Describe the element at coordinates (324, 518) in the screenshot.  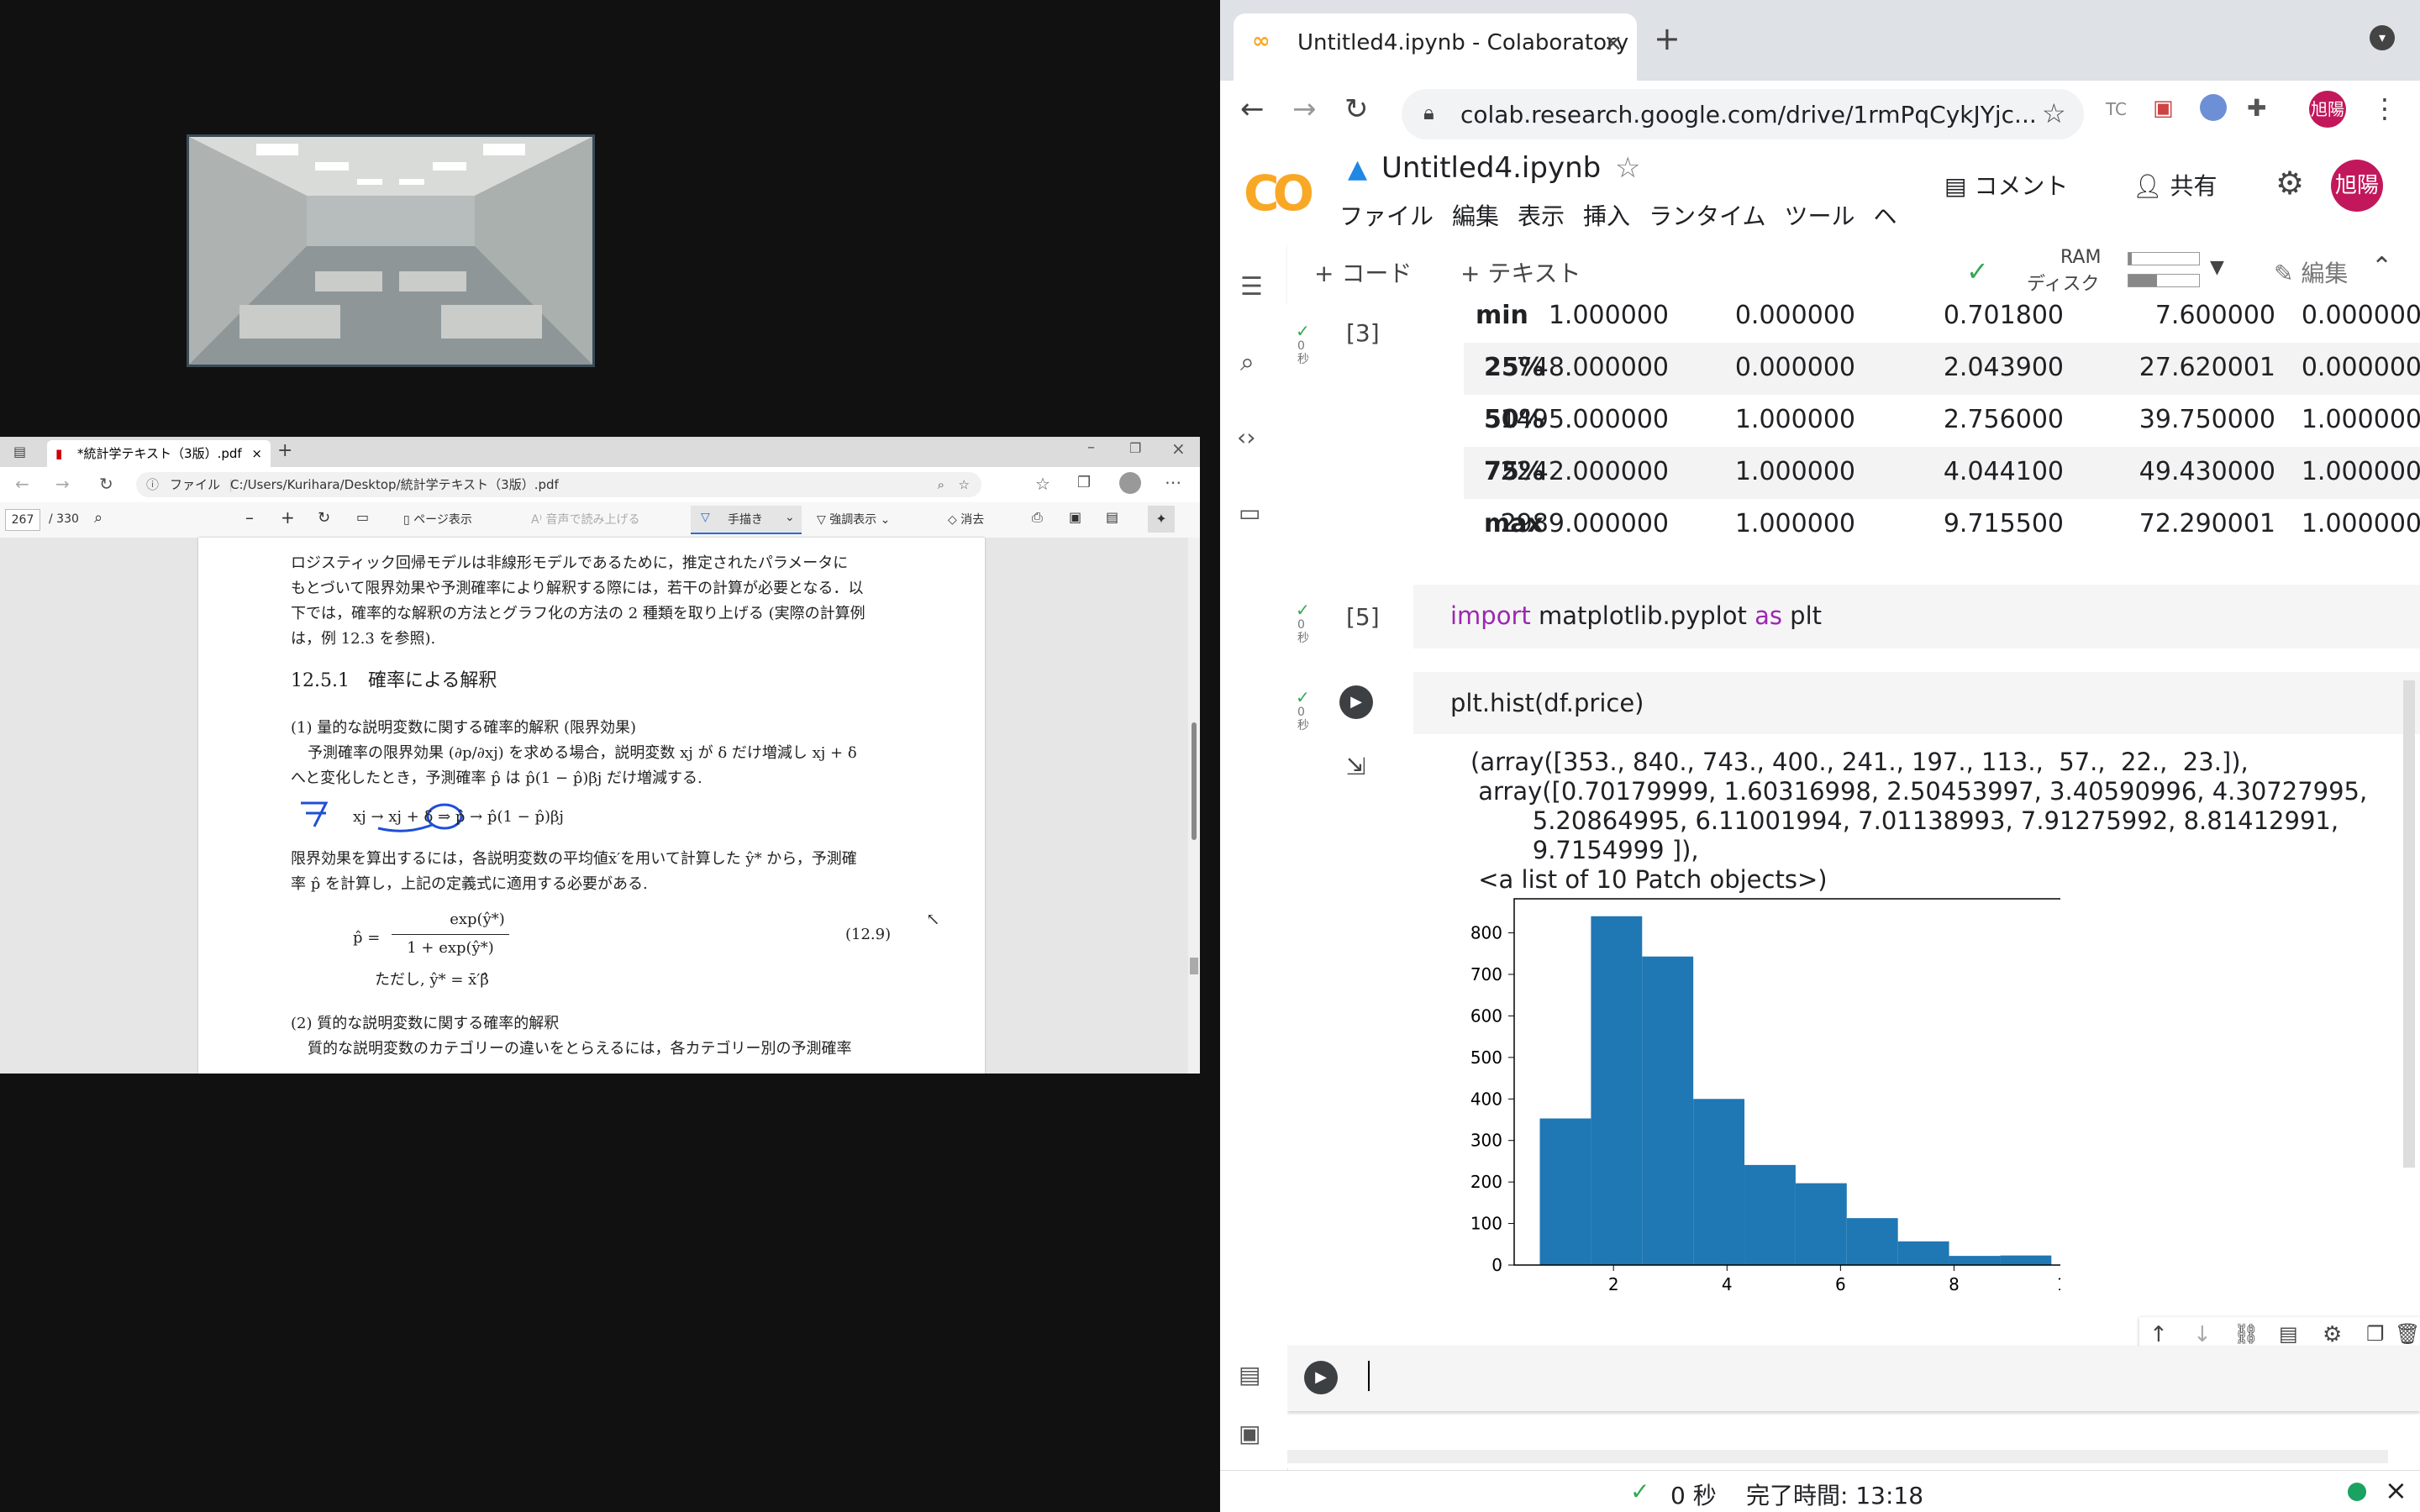
I see `rotate-icon: ↻` at that location.